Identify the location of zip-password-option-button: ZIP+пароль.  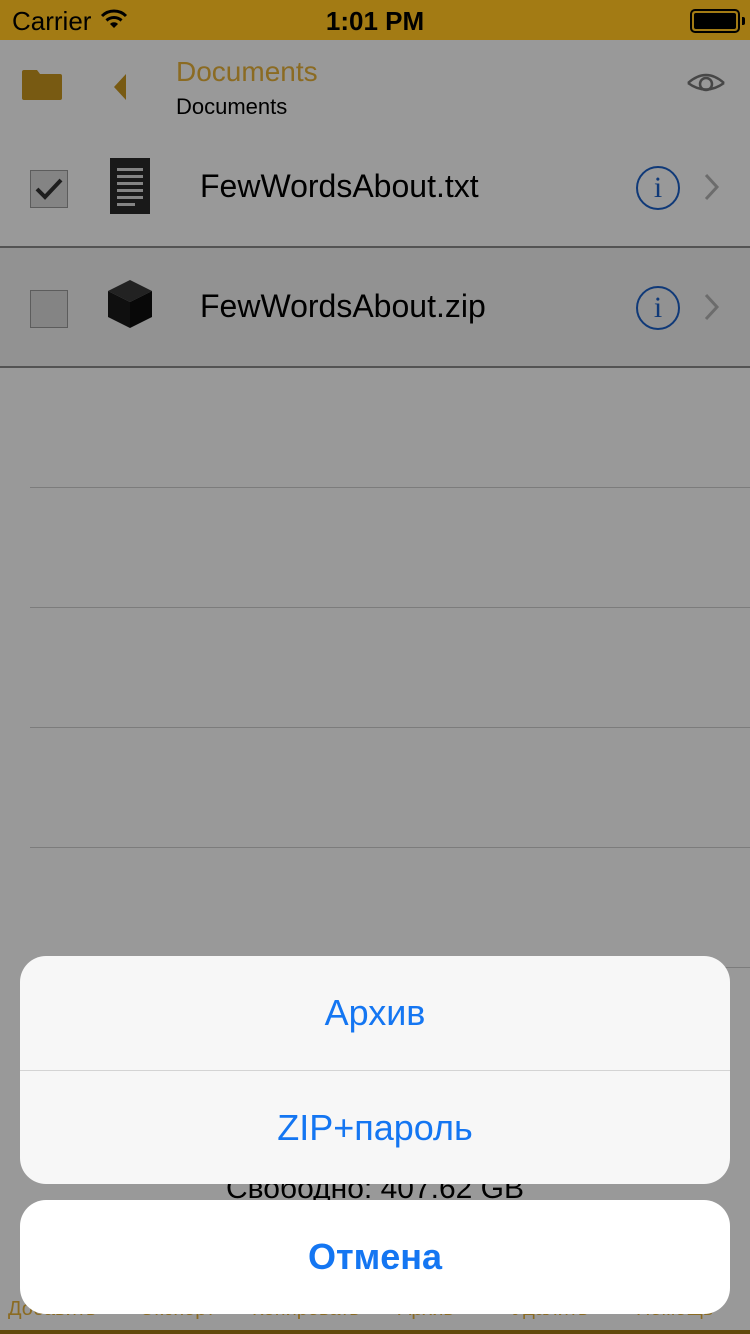
(375, 1127).